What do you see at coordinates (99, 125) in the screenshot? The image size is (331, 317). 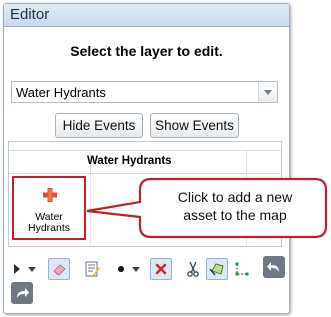 I see `hide-events-button: Hide Events` at bounding box center [99, 125].